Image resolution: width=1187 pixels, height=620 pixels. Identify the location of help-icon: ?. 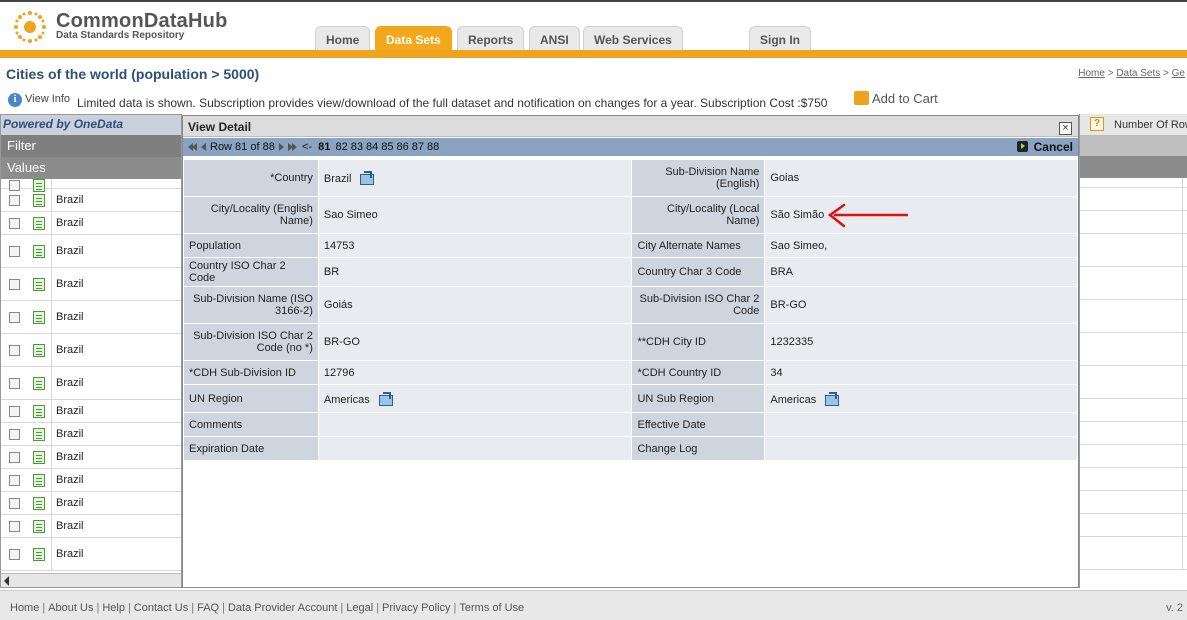
(1097, 124).